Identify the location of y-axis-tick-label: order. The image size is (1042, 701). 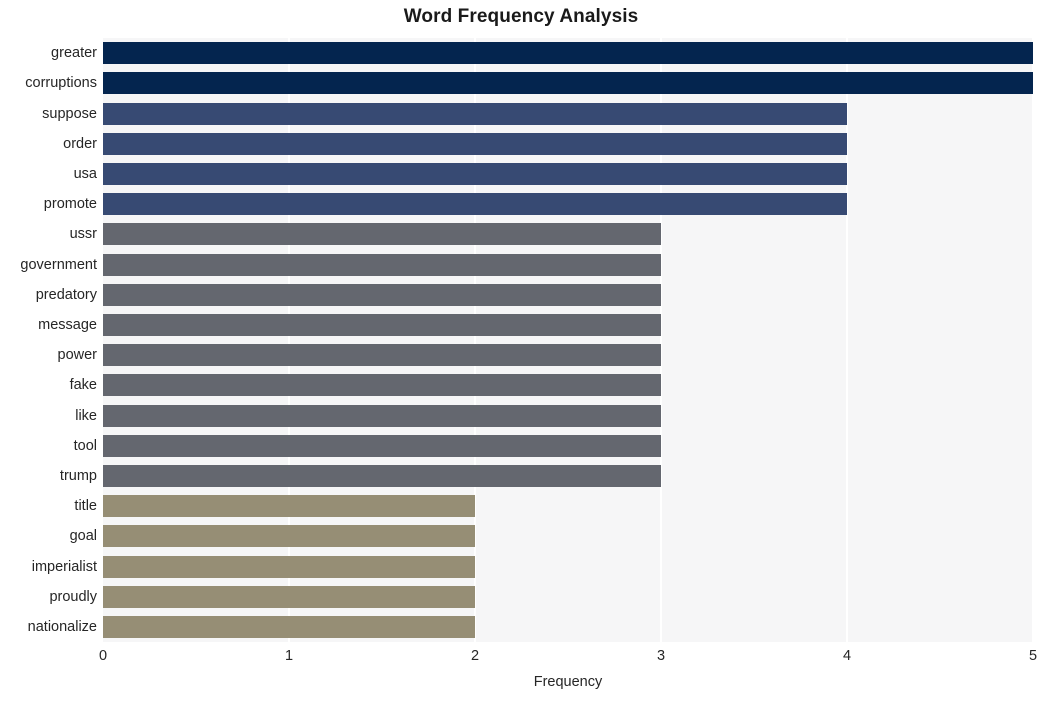
(80, 143).